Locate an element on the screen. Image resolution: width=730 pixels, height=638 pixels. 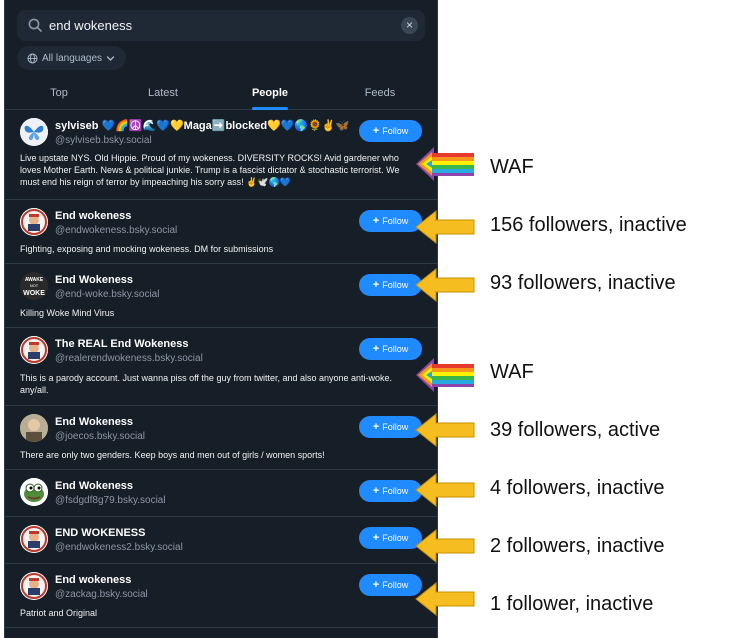
tab-people: People is located at coordinates (270, 95).